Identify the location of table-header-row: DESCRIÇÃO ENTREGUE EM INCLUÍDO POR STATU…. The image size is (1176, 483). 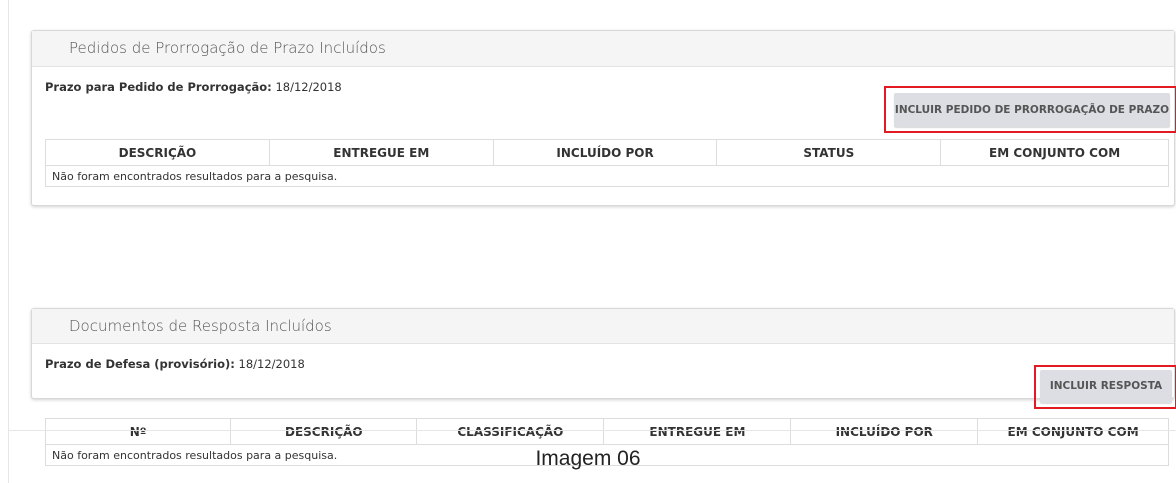
(607, 152).